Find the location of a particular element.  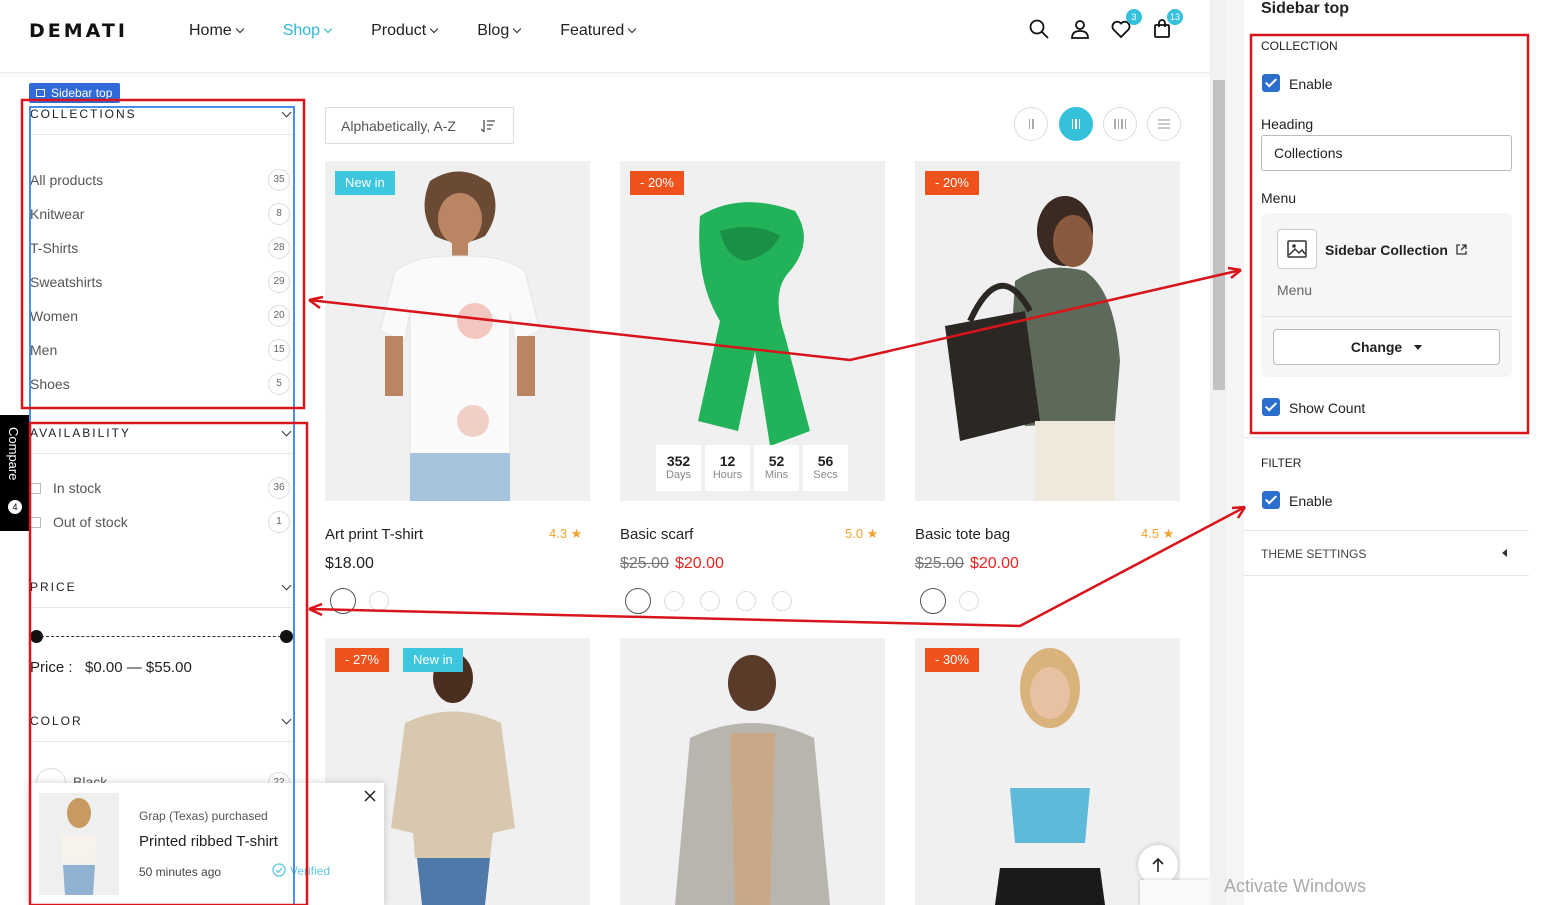

account-icon is located at coordinates (1080, 29).